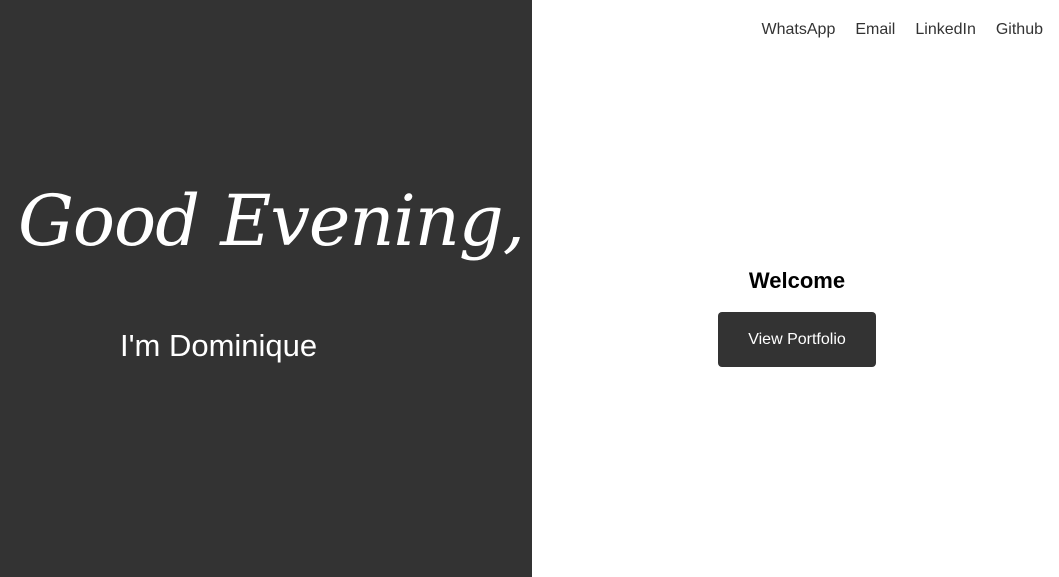 Image resolution: width=1059 pixels, height=577 pixels. What do you see at coordinates (799, 30) in the screenshot?
I see `nav-link-whatsapp: WhatsApp` at bounding box center [799, 30].